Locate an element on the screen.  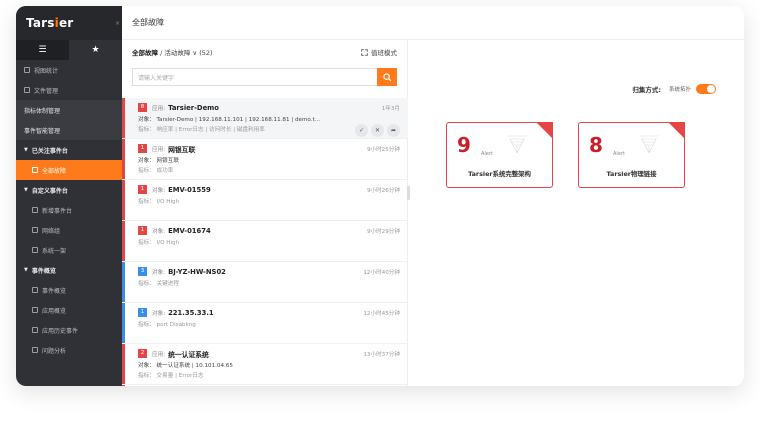
sidebar-item: 指标体制管理 is located at coordinates (69, 110).